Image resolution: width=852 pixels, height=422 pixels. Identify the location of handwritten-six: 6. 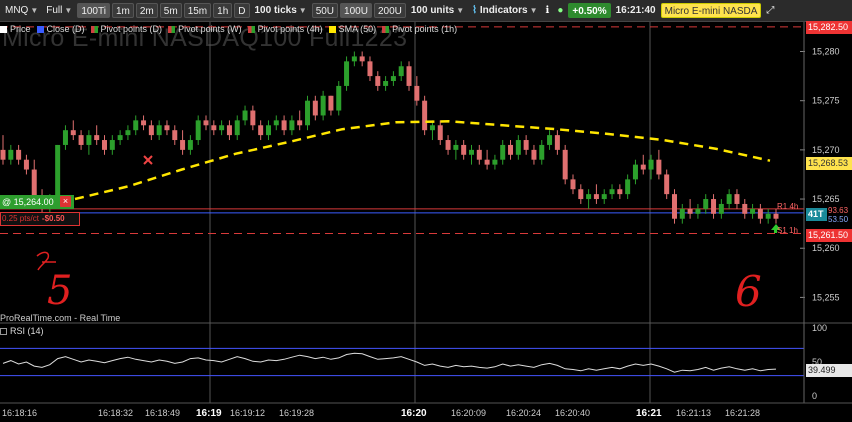
(748, 291).